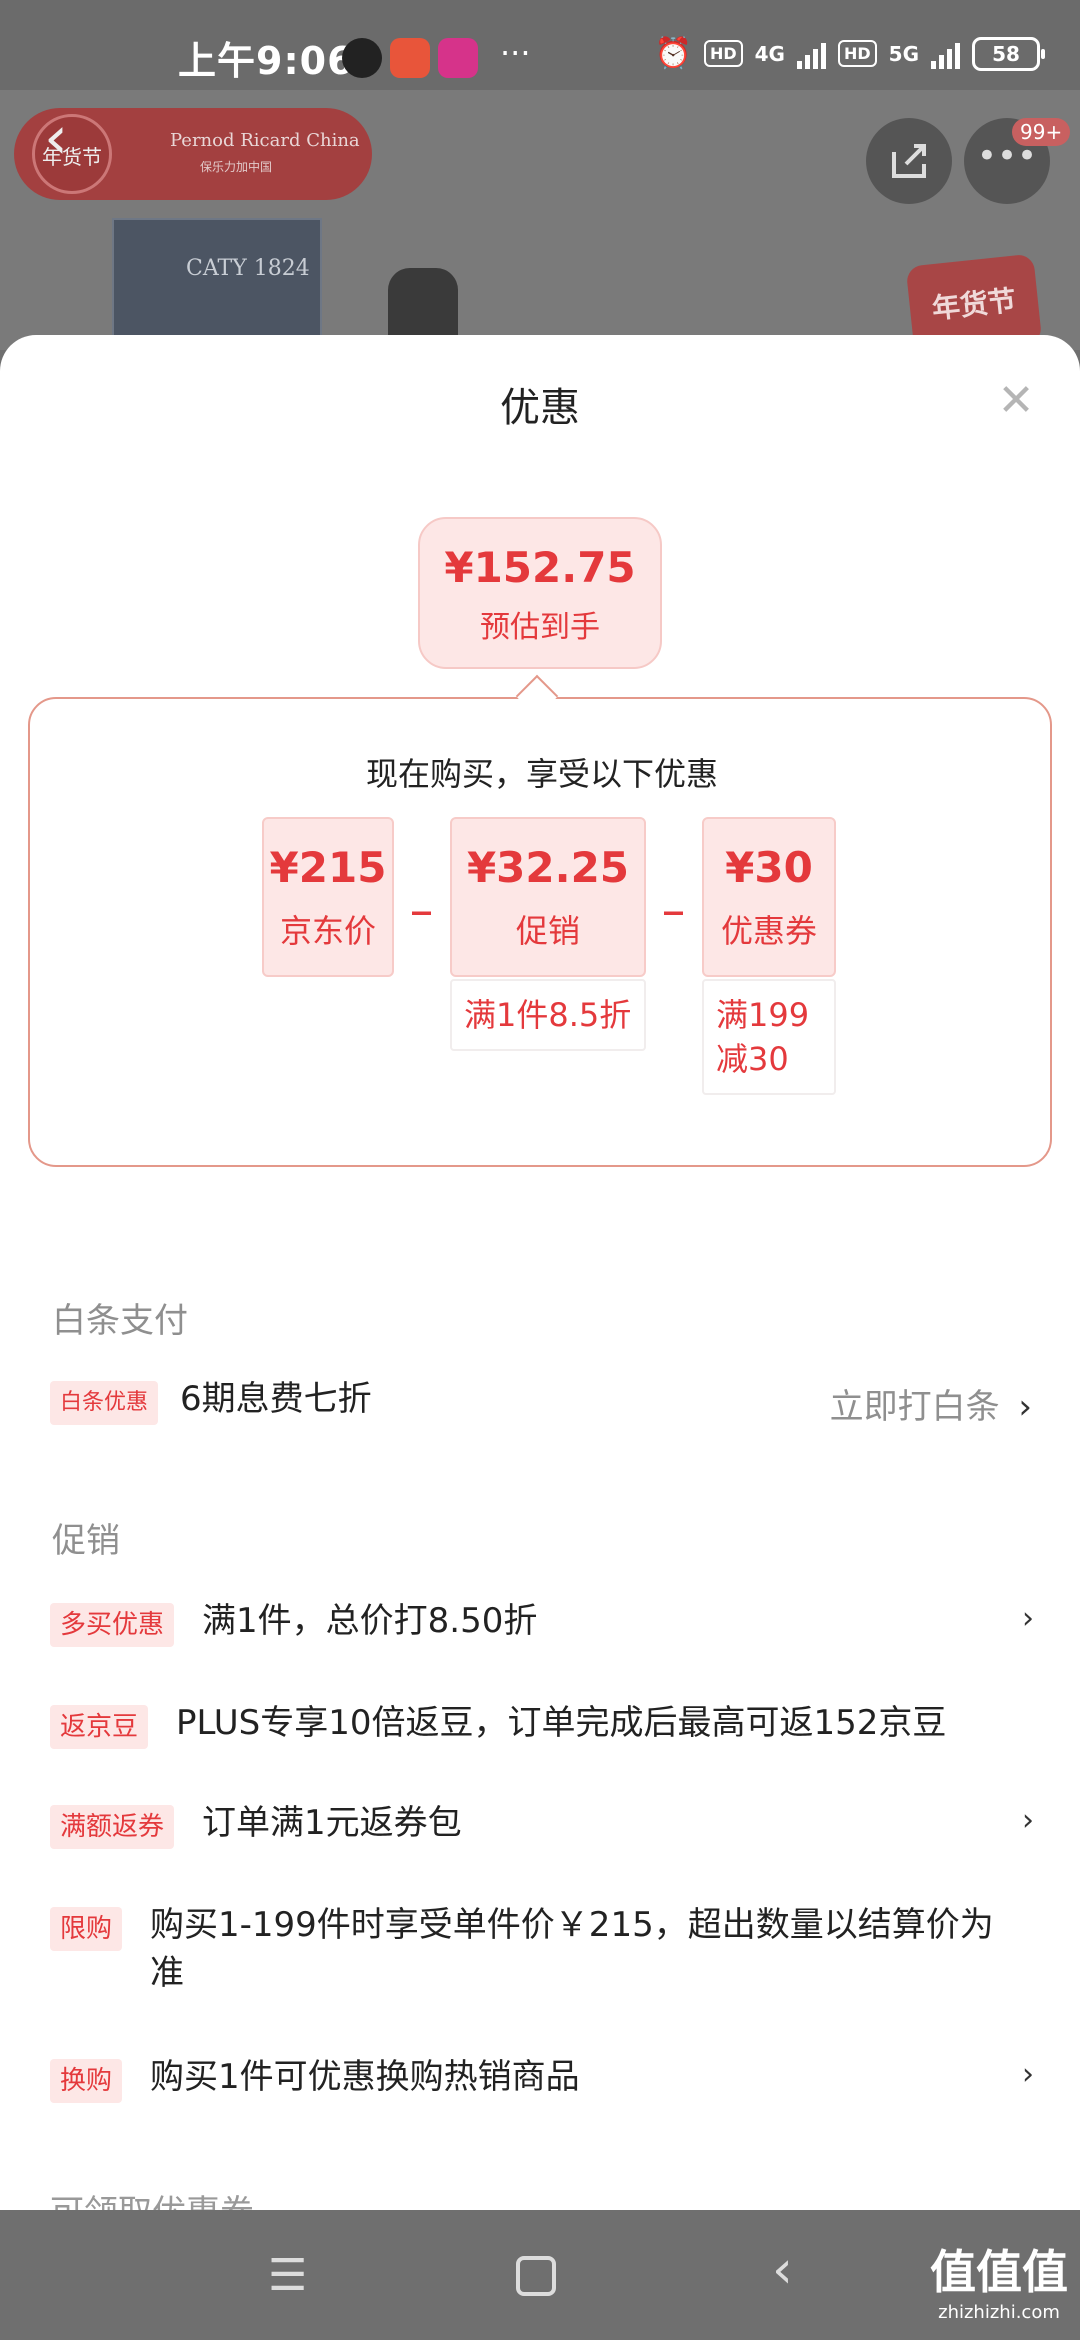 Image resolution: width=1080 pixels, height=2340 pixels. What do you see at coordinates (545, 1622) in the screenshot?
I see `promotion-item: 多买优惠 满1件，总价打8.50折 ›` at bounding box center [545, 1622].